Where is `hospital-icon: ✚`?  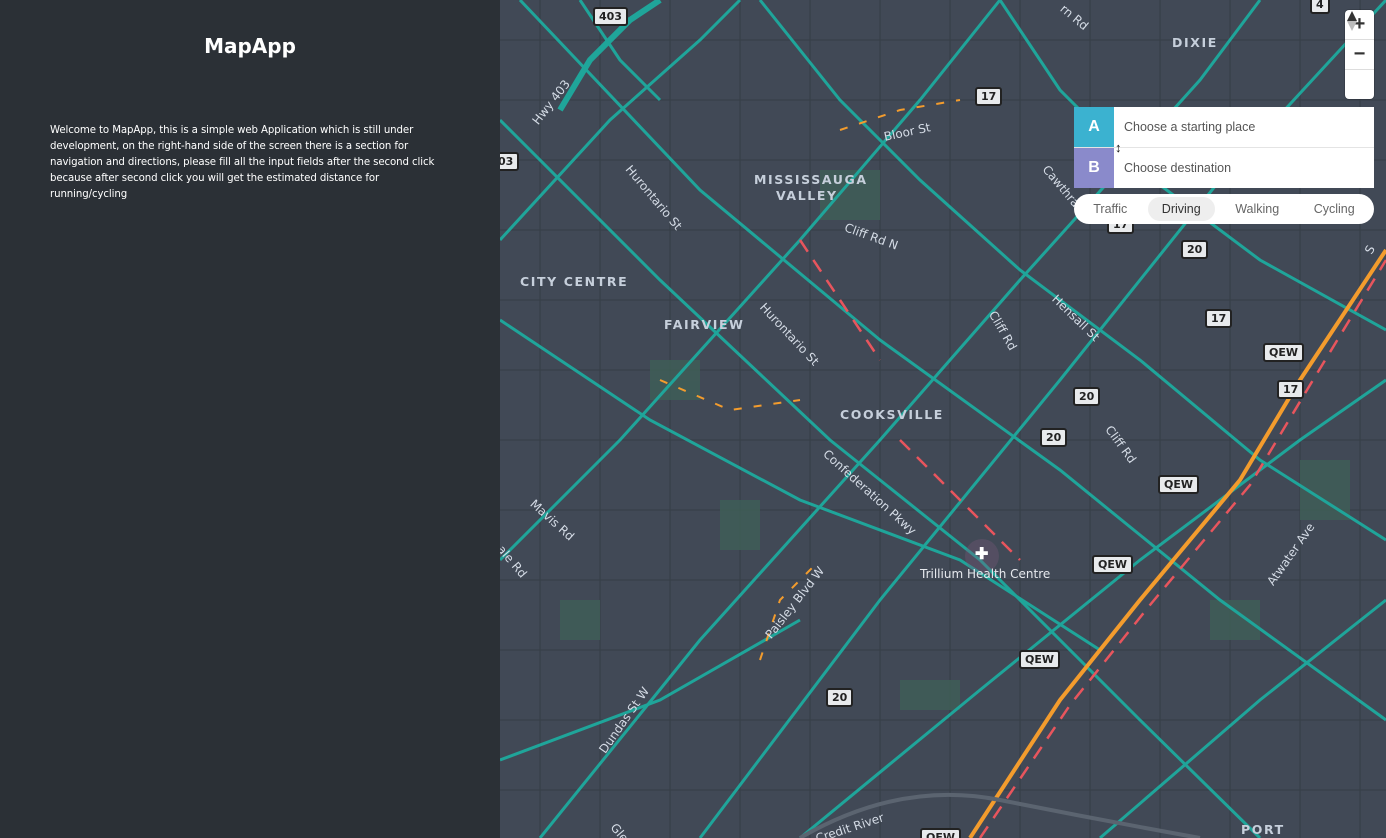 hospital-icon: ✚ is located at coordinates (982, 554).